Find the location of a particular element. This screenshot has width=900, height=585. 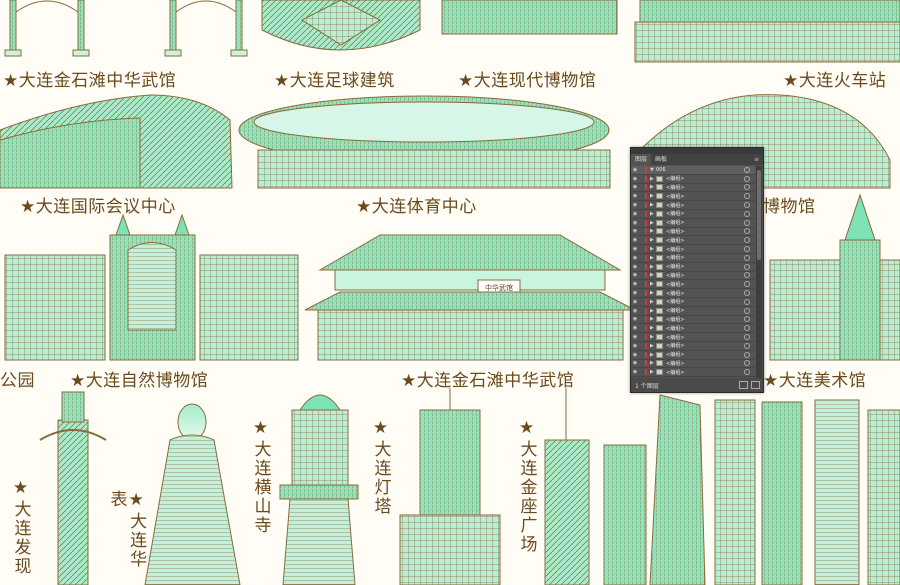

hengshan-lighthouse is located at coordinates (319, 489).